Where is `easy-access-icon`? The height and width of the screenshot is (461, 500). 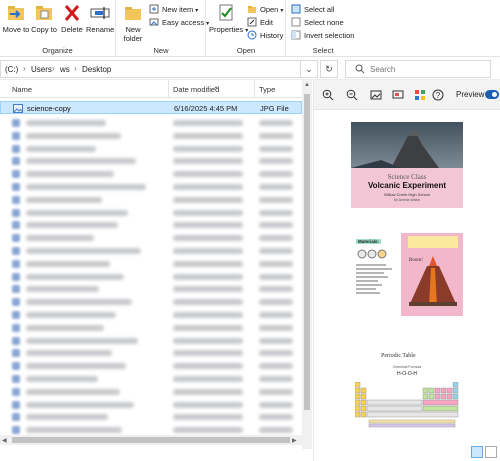
easy-access-icon is located at coordinates (154, 22).